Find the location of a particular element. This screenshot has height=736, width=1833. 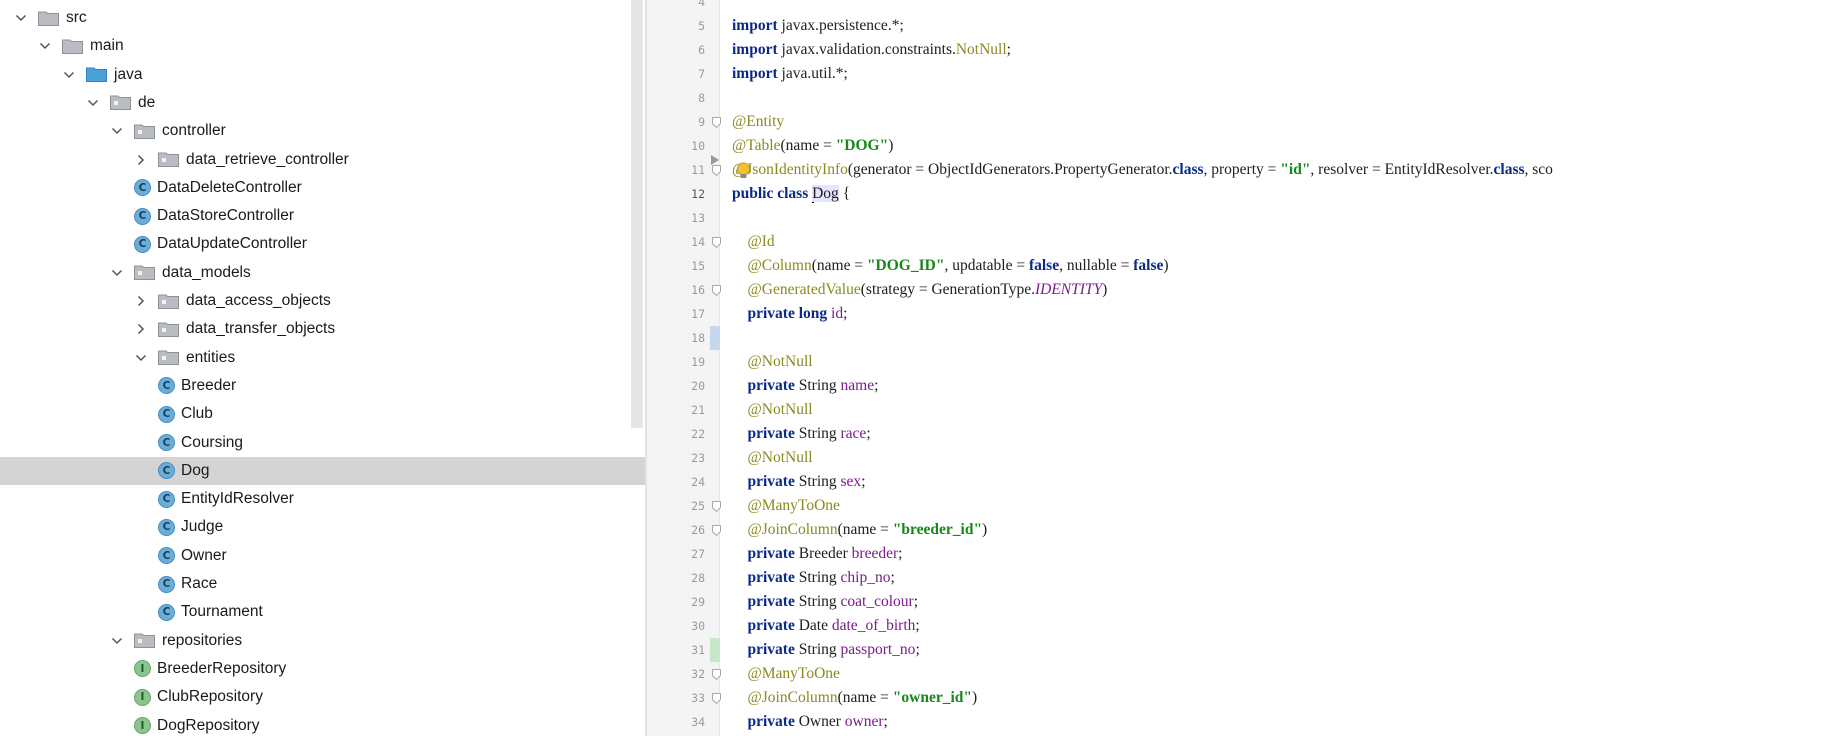

tree-item-race: C Race is located at coordinates (322, 584).